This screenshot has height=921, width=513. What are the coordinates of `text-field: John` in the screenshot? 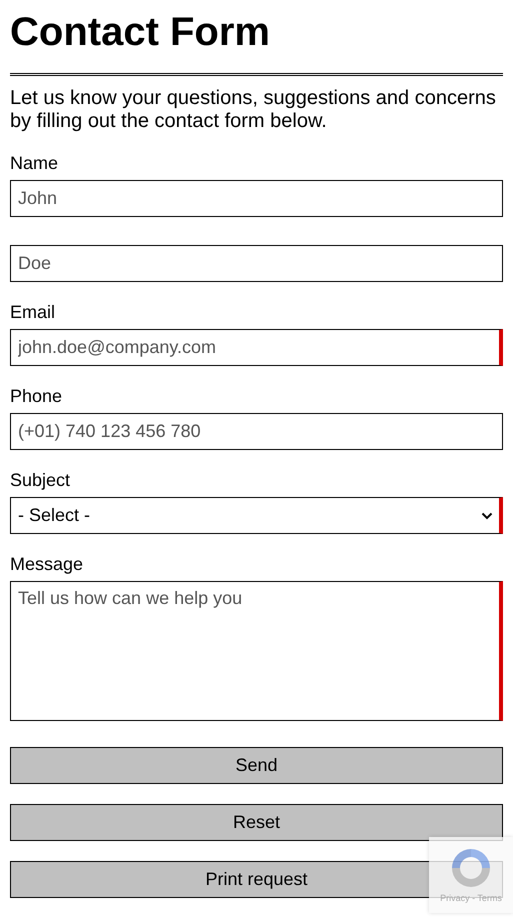 It's located at (256, 198).